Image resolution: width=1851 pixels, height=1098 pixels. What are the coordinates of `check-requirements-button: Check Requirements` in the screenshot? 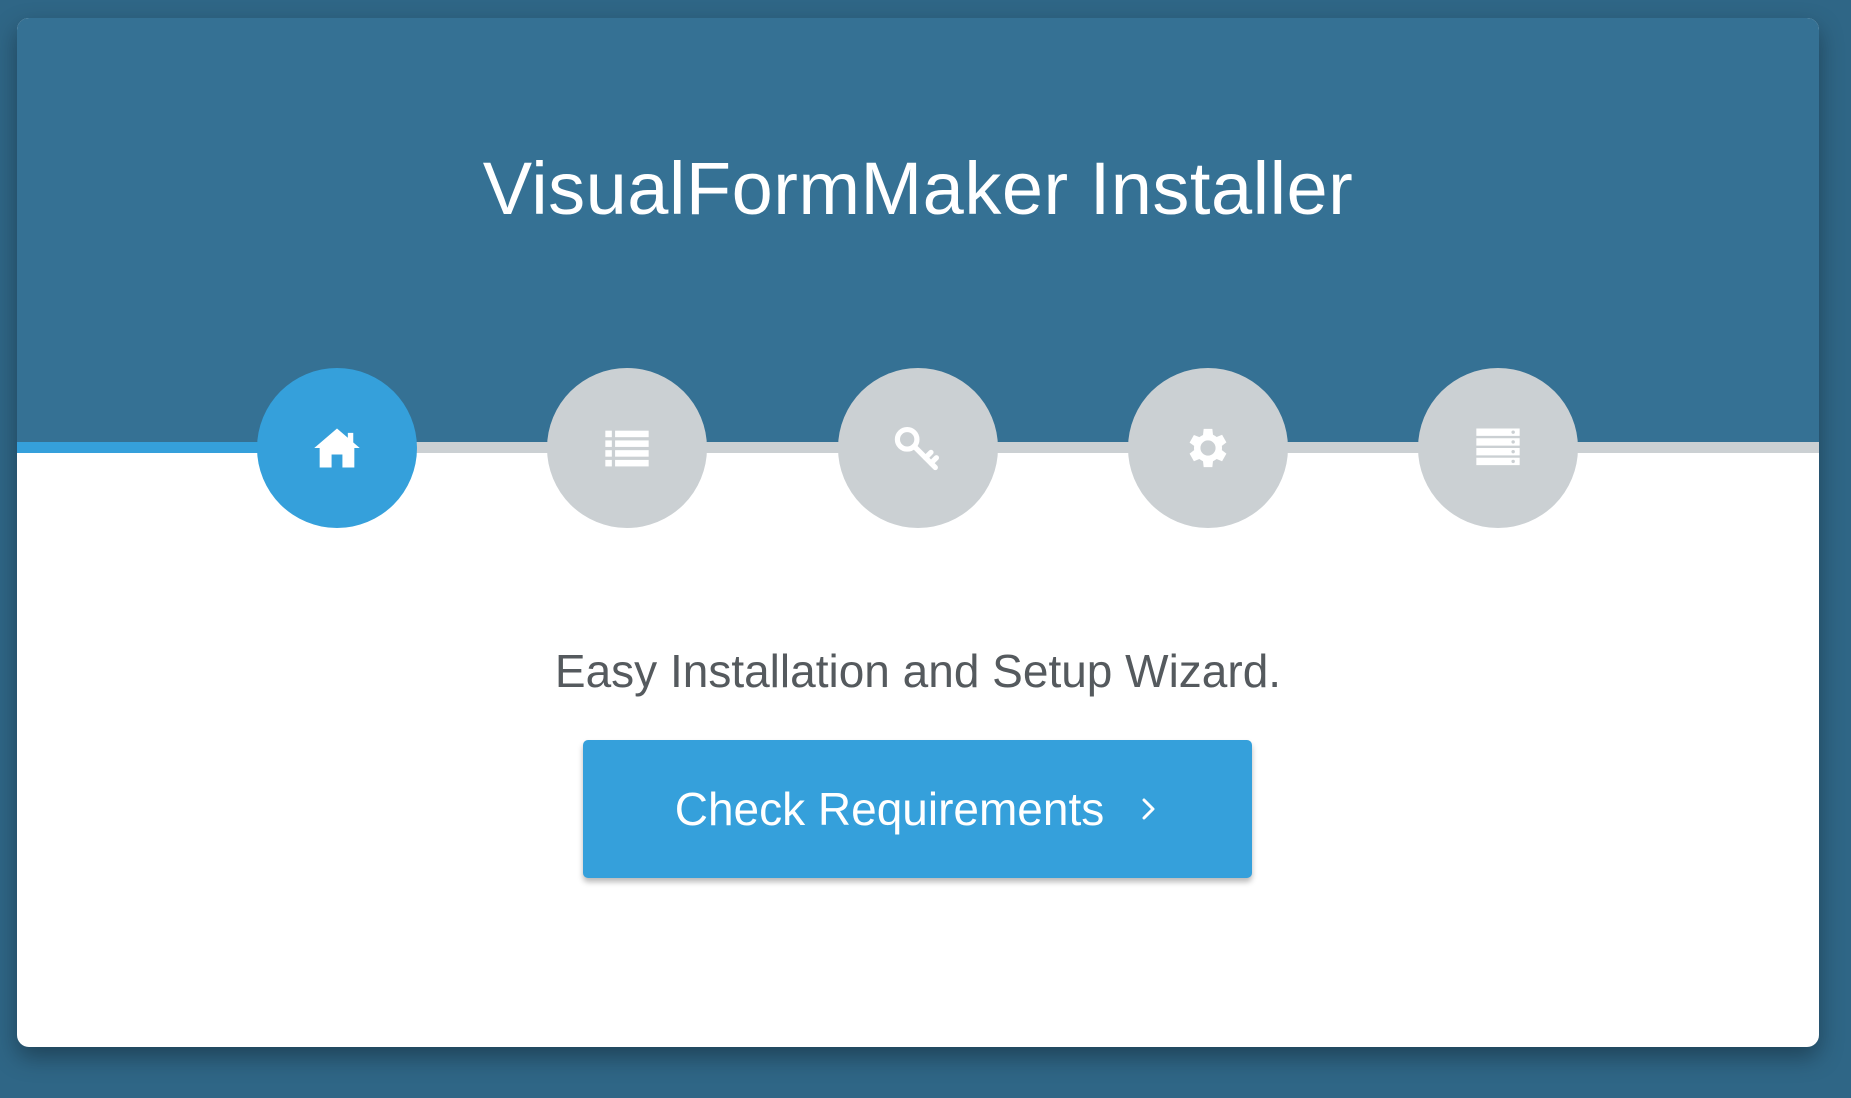 It's located at (917, 809).